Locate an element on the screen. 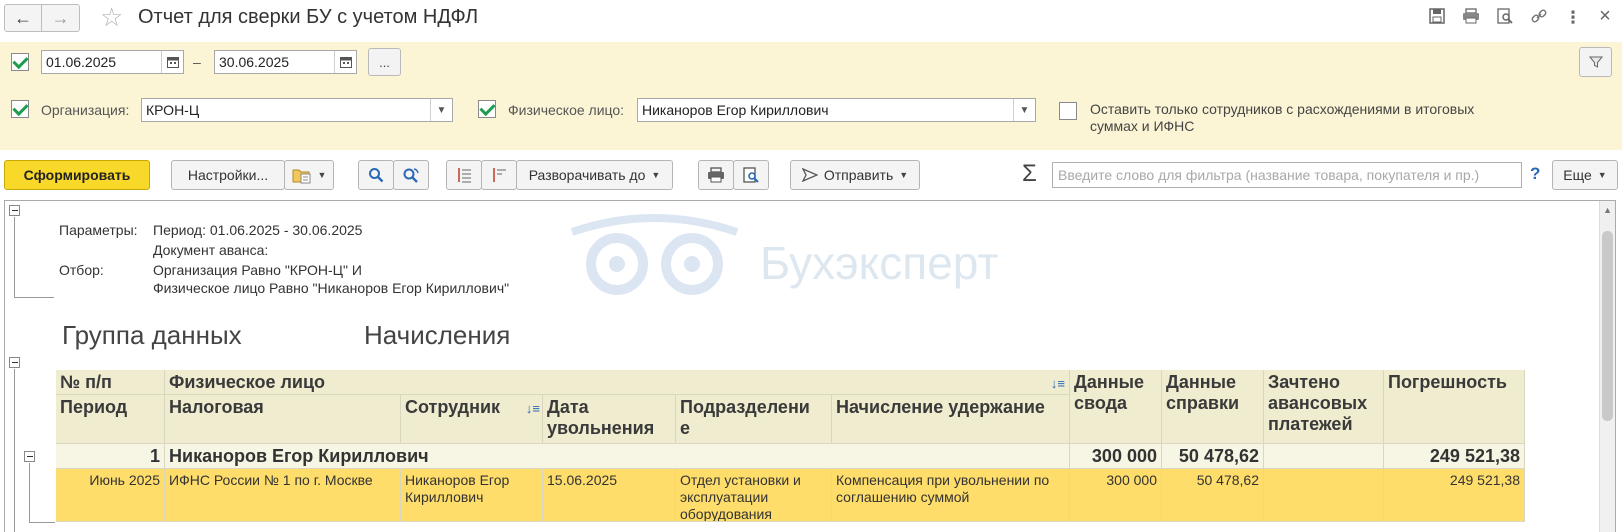  collapse-data-toggle is located at coordinates (14, 362).